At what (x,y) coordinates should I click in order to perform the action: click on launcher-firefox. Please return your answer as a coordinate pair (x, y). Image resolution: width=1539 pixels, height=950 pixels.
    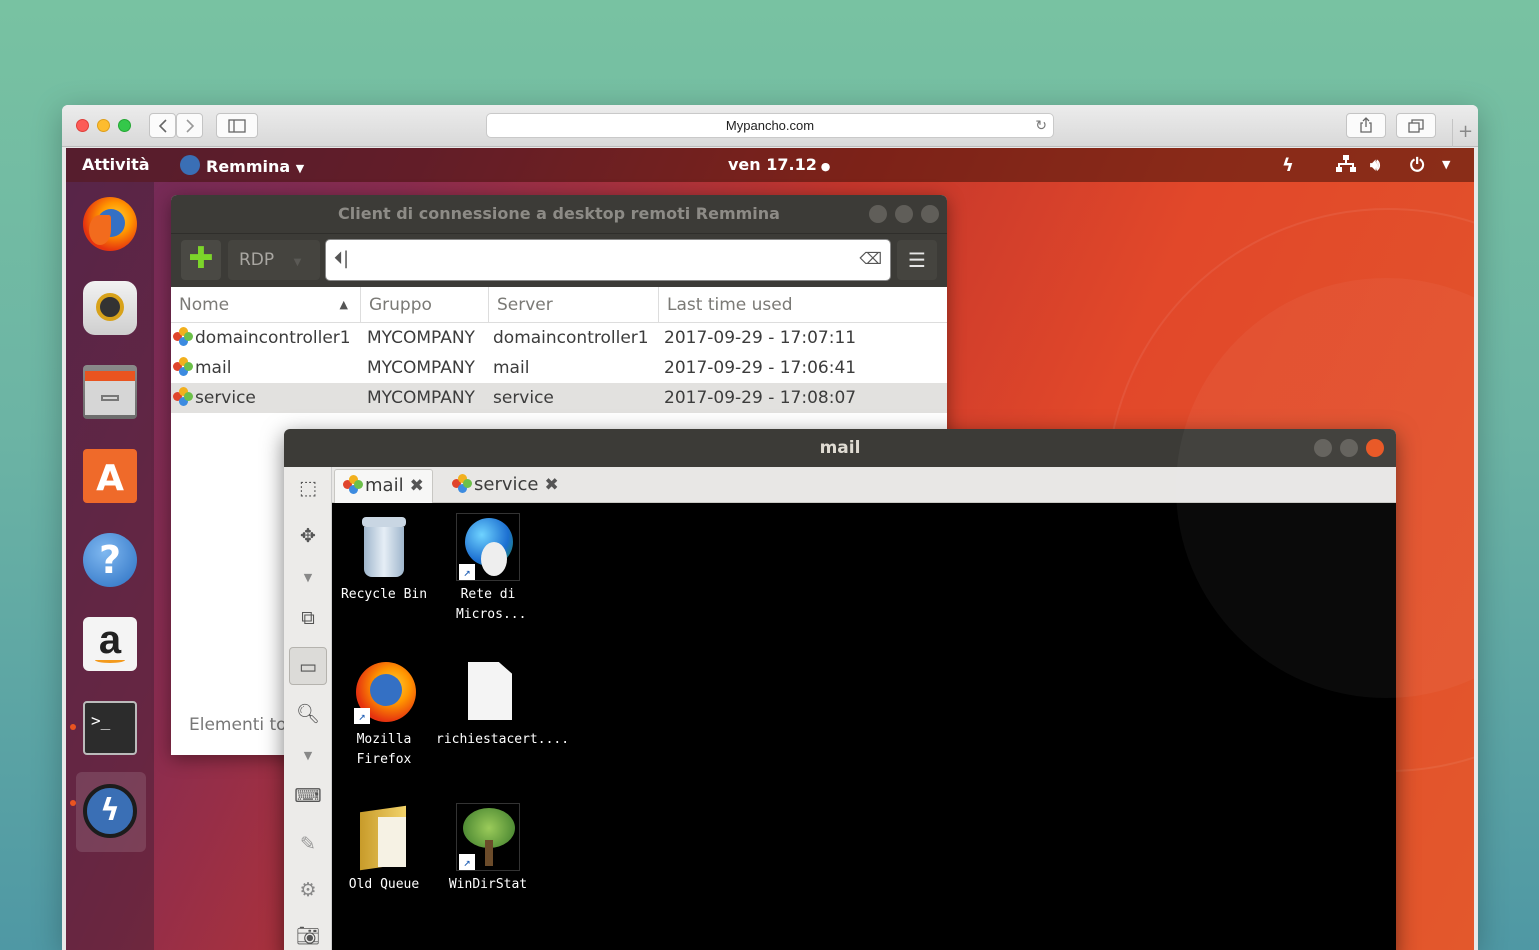
    Looking at the image, I should click on (110, 224).